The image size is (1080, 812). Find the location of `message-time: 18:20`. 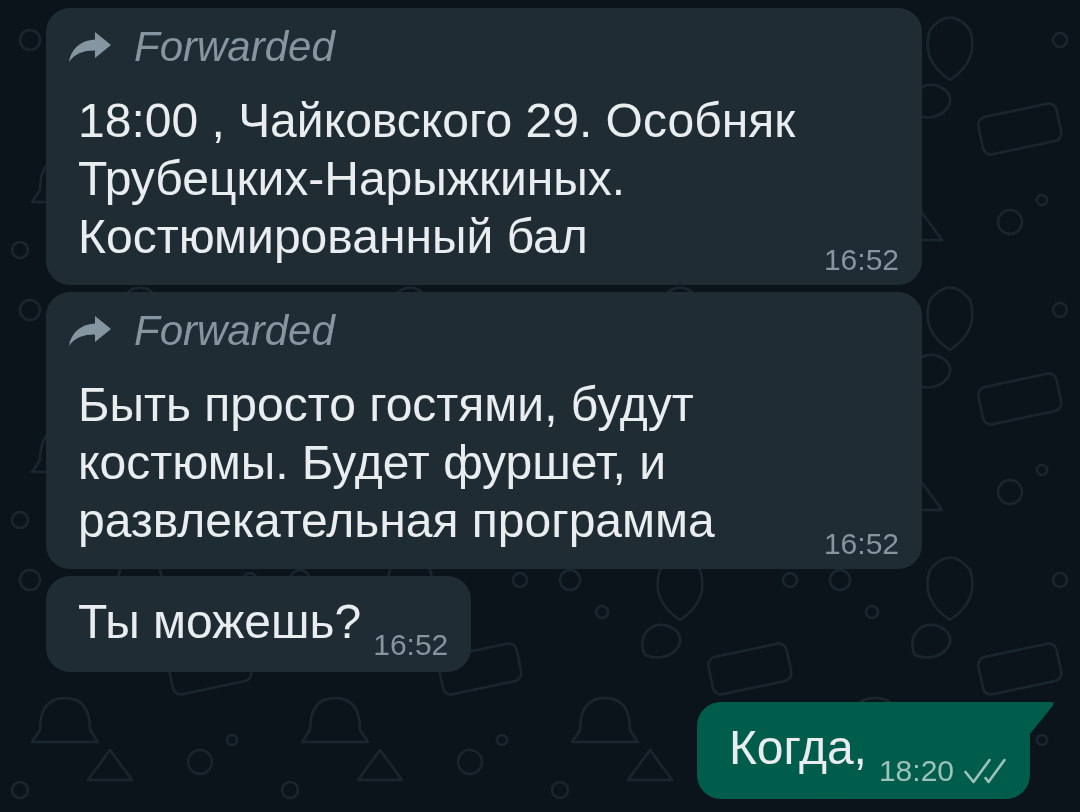

message-time: 18:20 is located at coordinates (916, 771).